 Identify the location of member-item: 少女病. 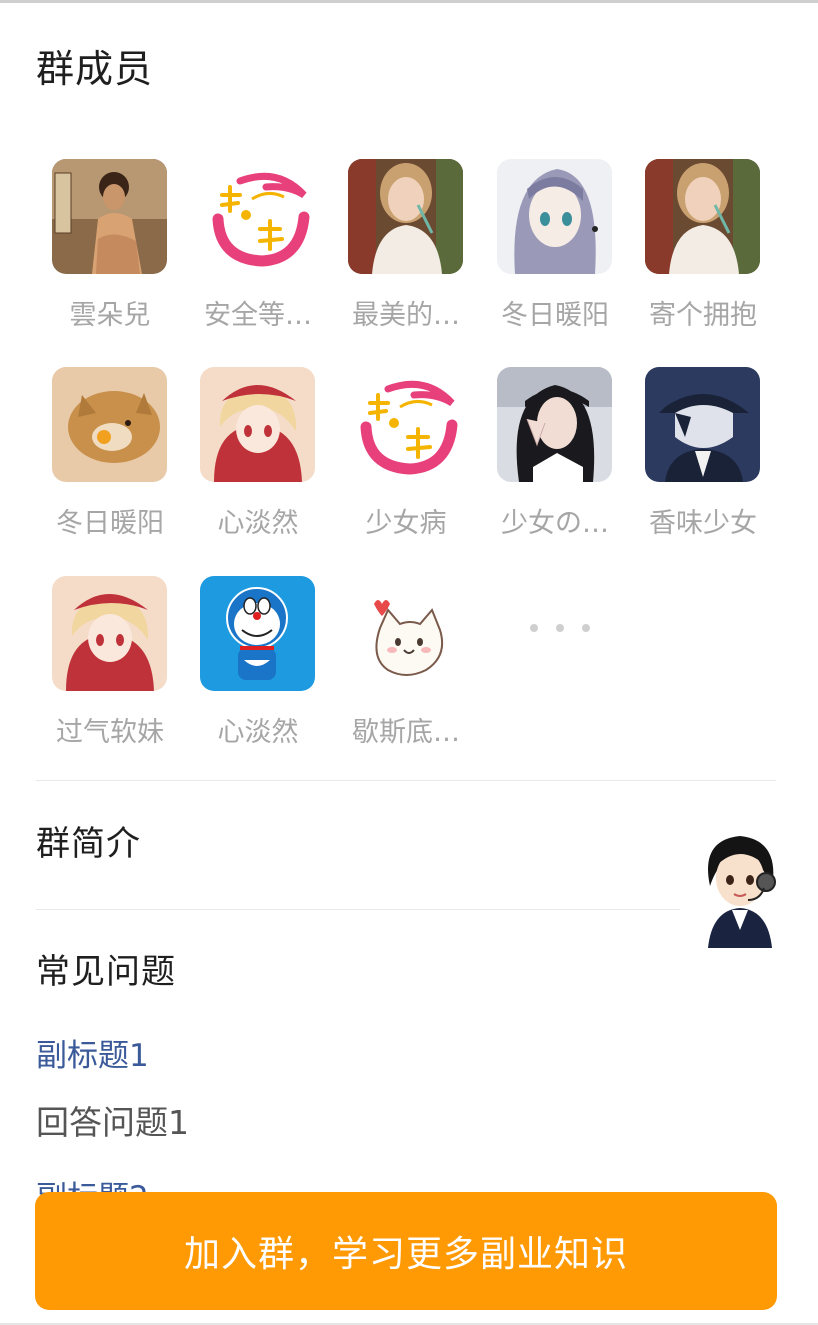
(406, 462).